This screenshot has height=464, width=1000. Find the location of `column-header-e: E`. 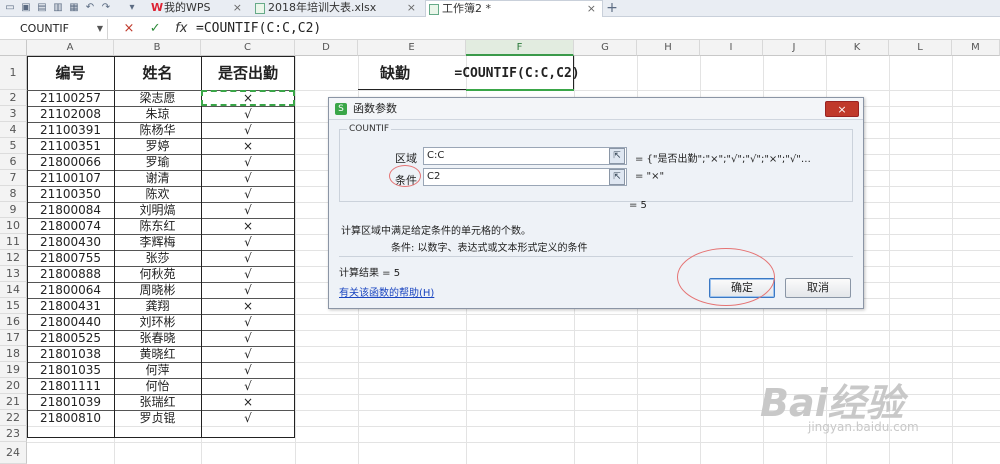

column-header-e: E is located at coordinates (412, 48).